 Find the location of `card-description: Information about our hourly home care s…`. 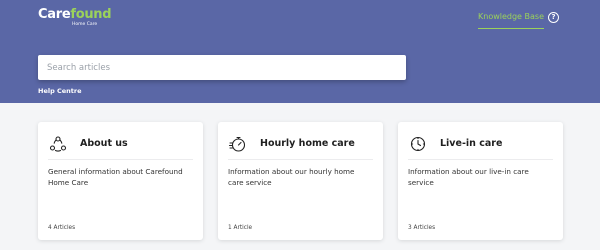

card-description: Information about our hourly home care s… is located at coordinates (291, 177).